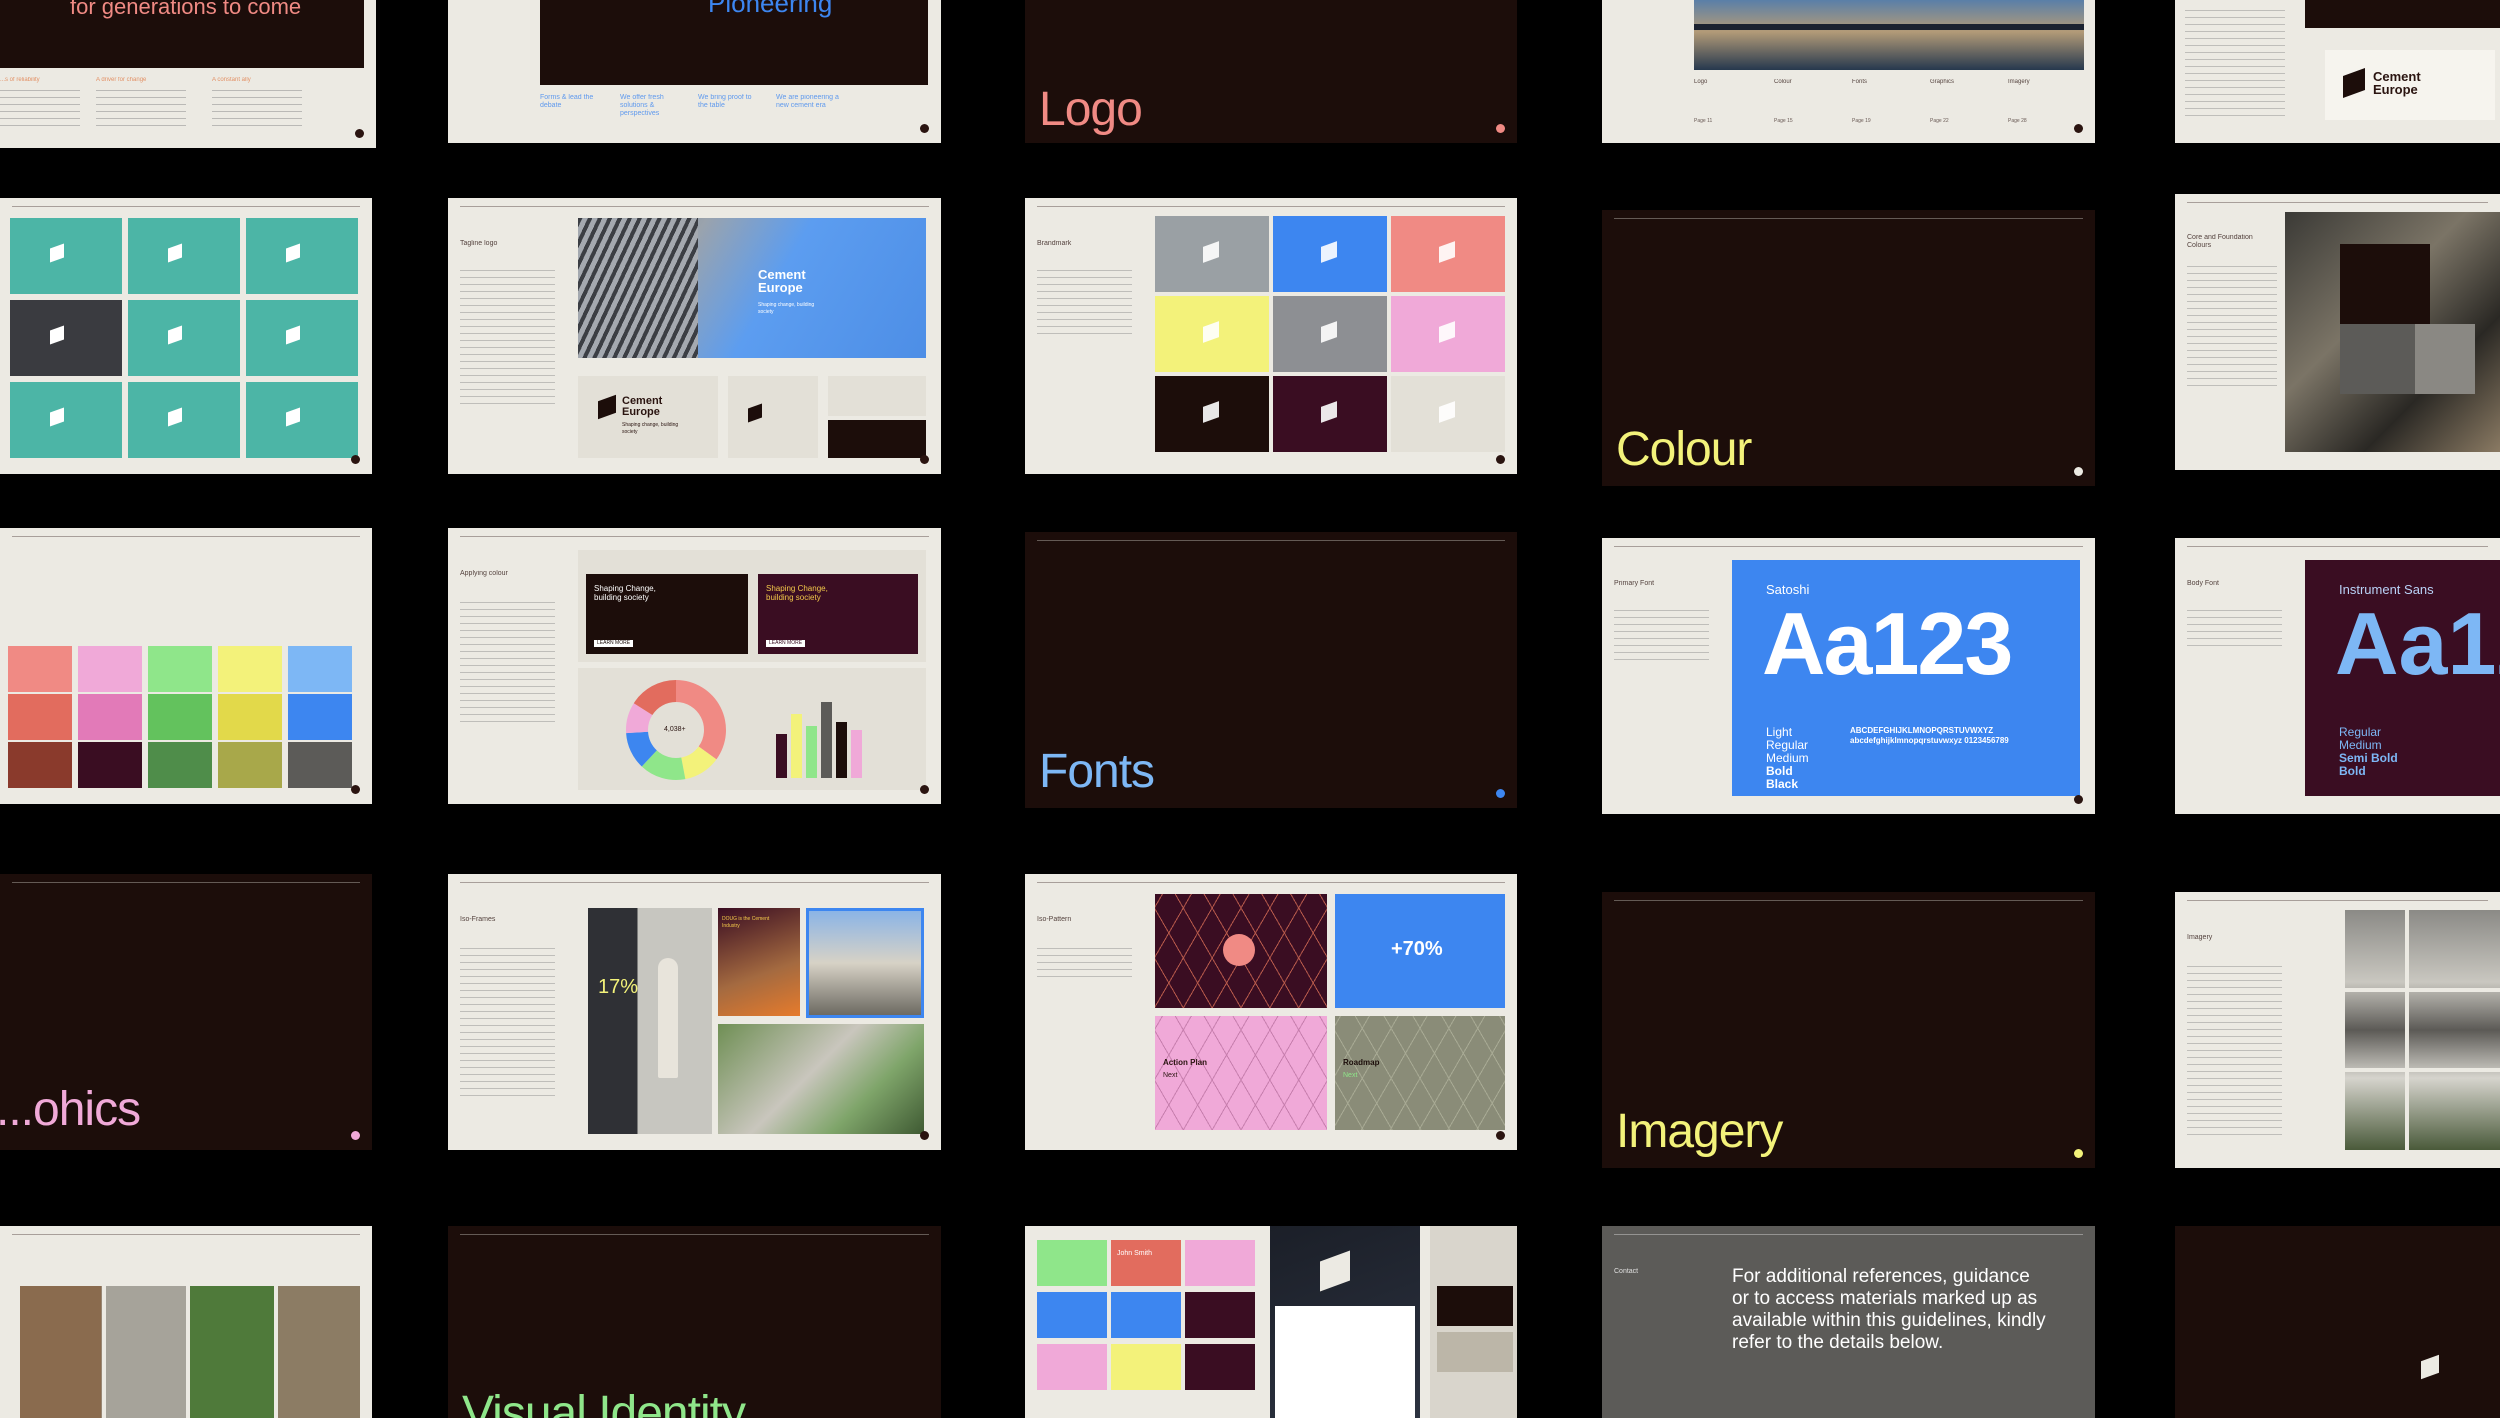 This screenshot has width=2500, height=1418. Describe the element at coordinates (478, 919) in the screenshot. I see `slide-heading: Iso-Frames` at that location.